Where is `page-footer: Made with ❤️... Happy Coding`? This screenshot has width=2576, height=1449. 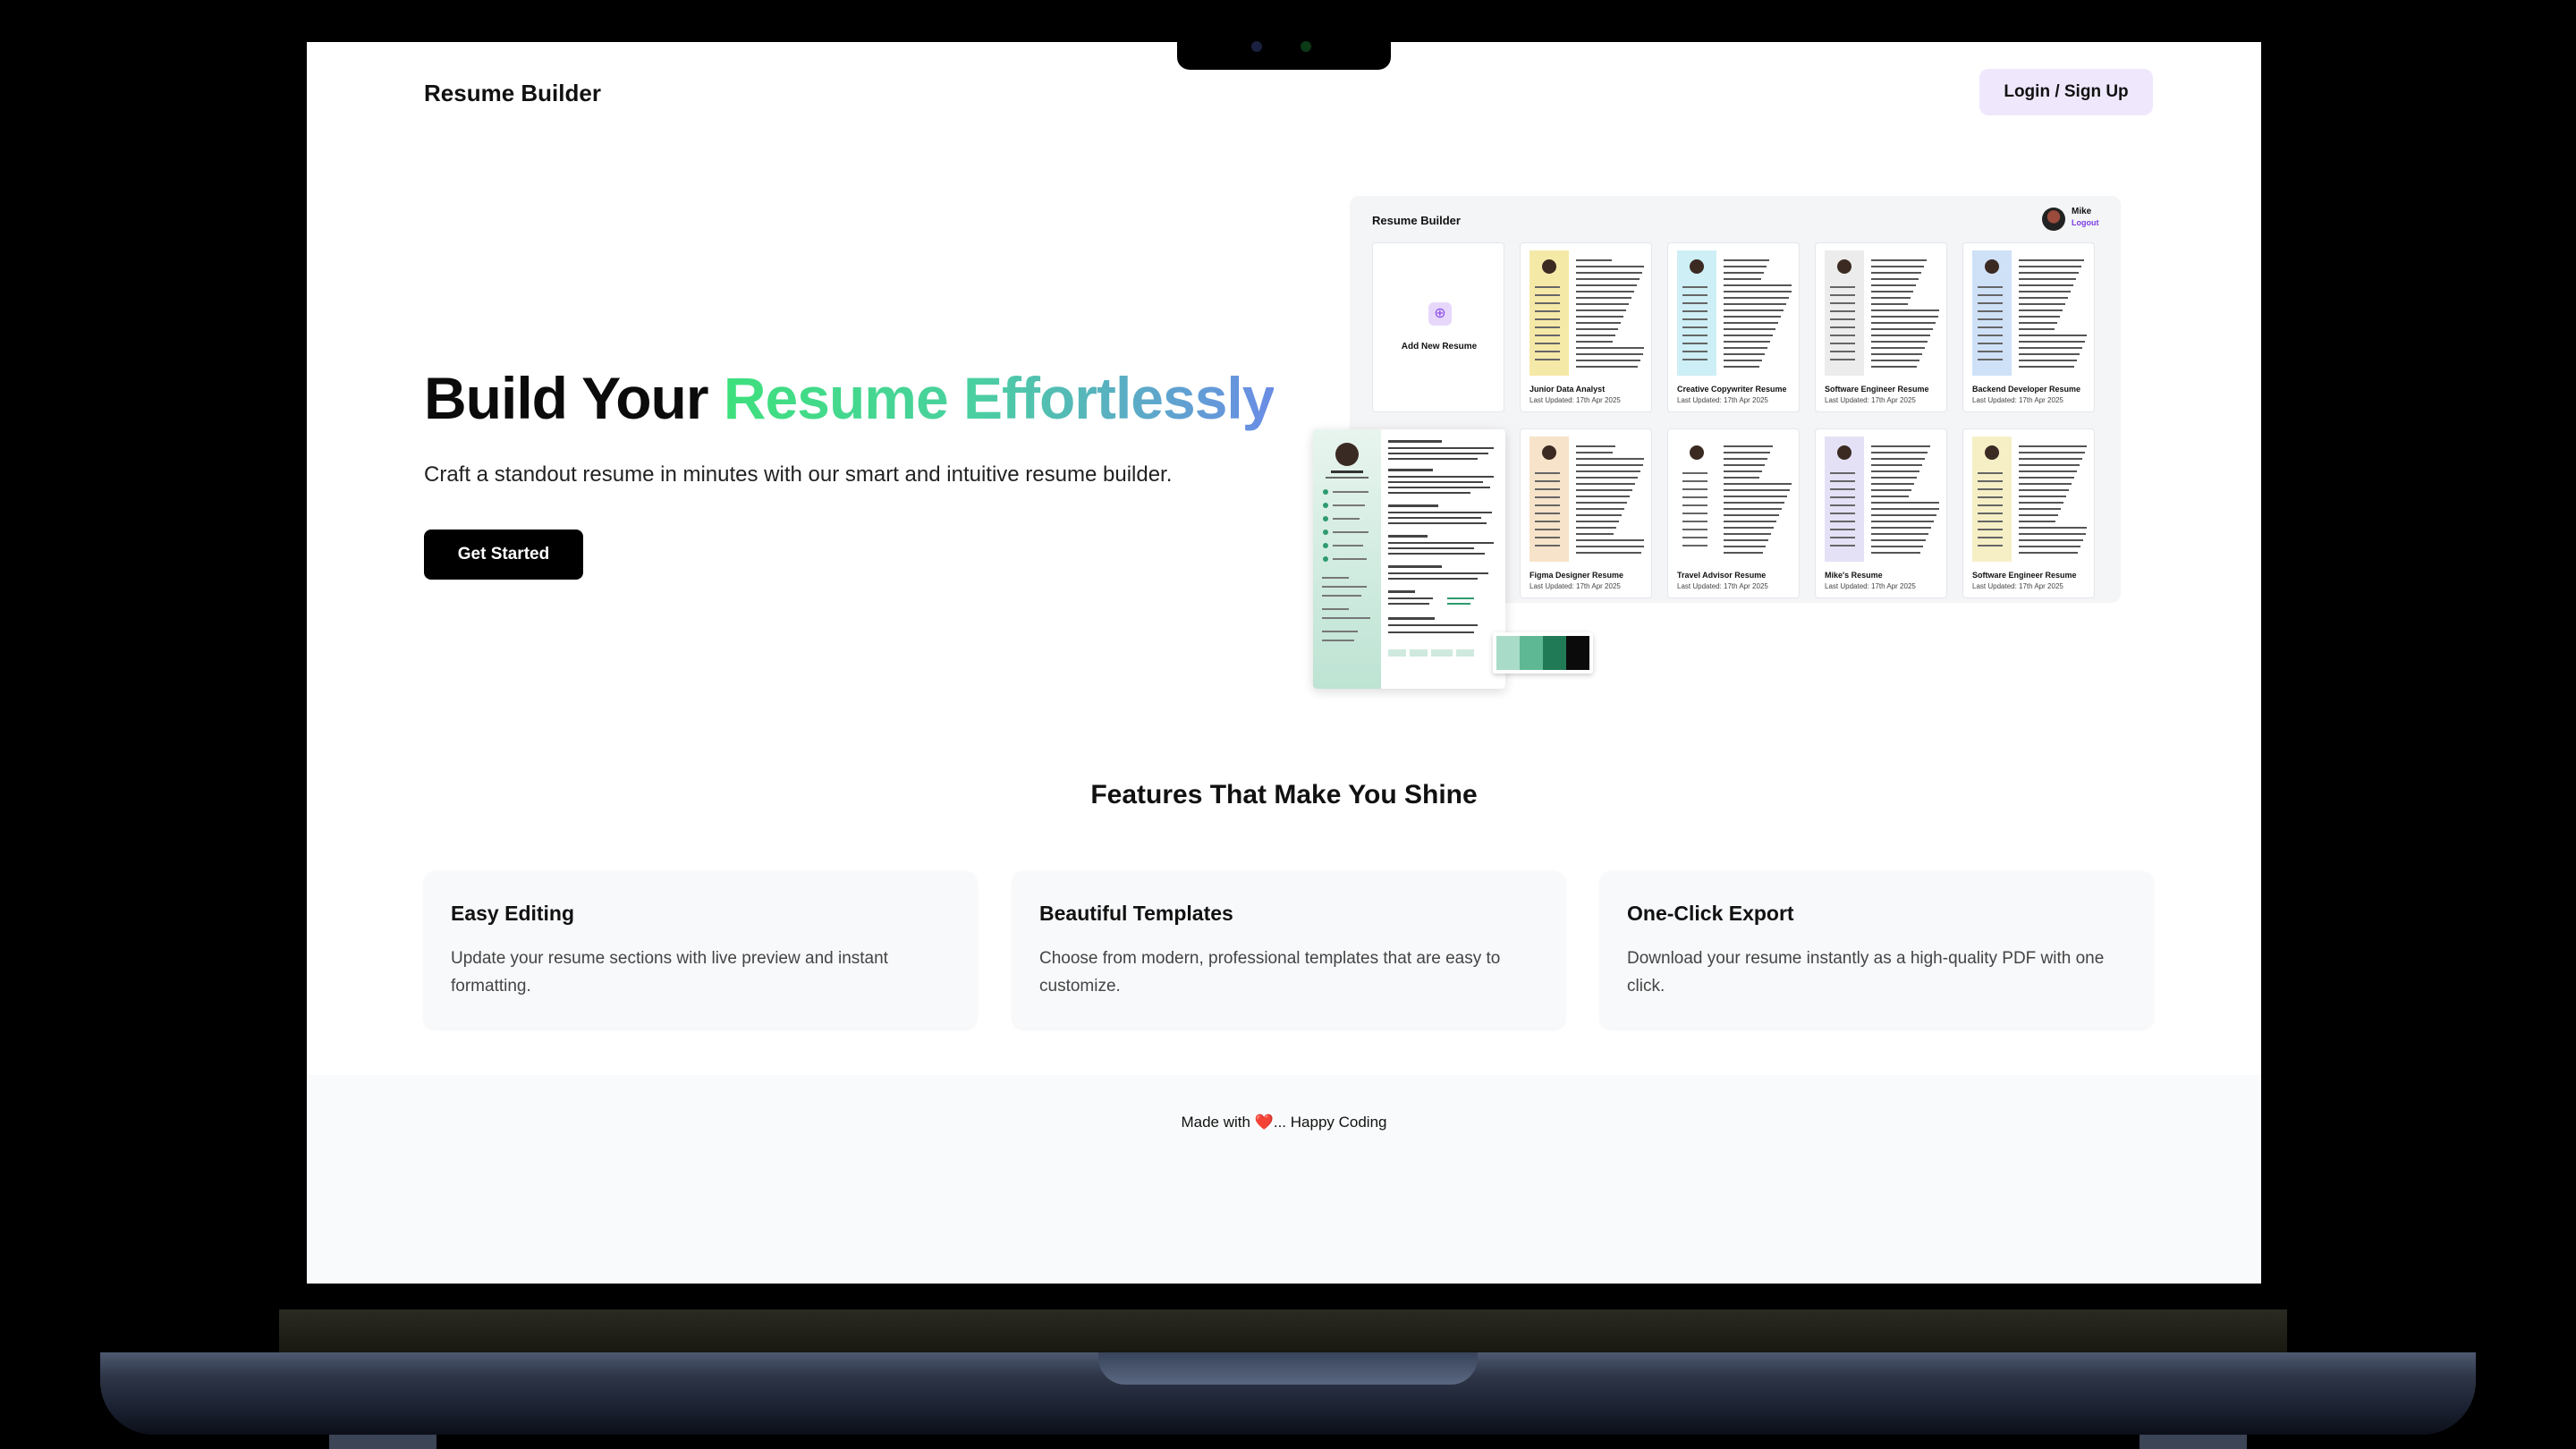 page-footer: Made with ❤️... Happy Coding is located at coordinates (1284, 1179).